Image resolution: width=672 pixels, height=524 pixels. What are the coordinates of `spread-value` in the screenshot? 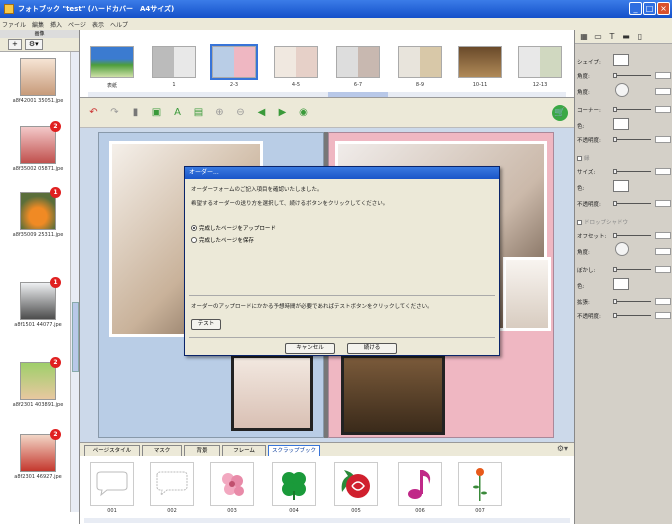 It's located at (663, 301).